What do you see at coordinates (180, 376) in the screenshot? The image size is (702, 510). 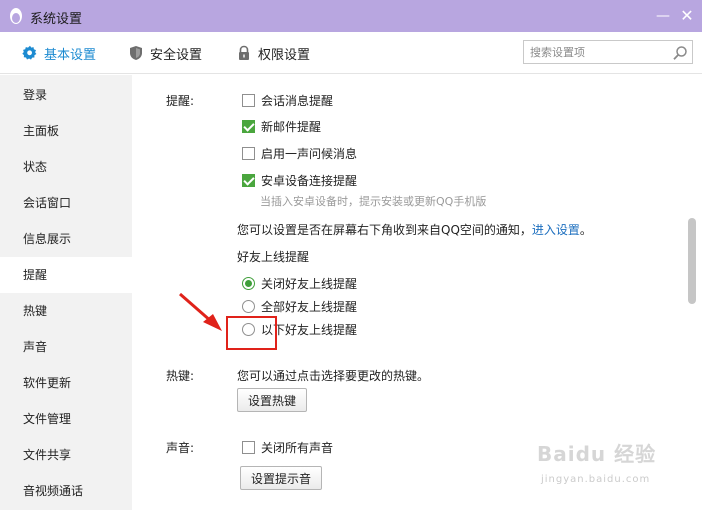 I see `hotkey-section-label: 热键:` at bounding box center [180, 376].